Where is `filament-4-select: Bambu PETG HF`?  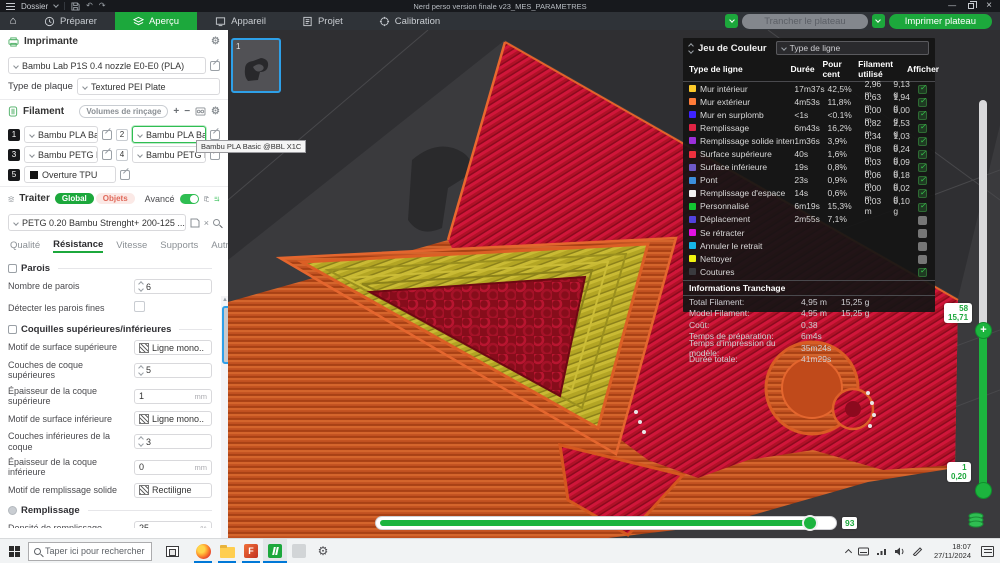
filament-4-select: Bambu PETG HF is located at coordinates (169, 154).